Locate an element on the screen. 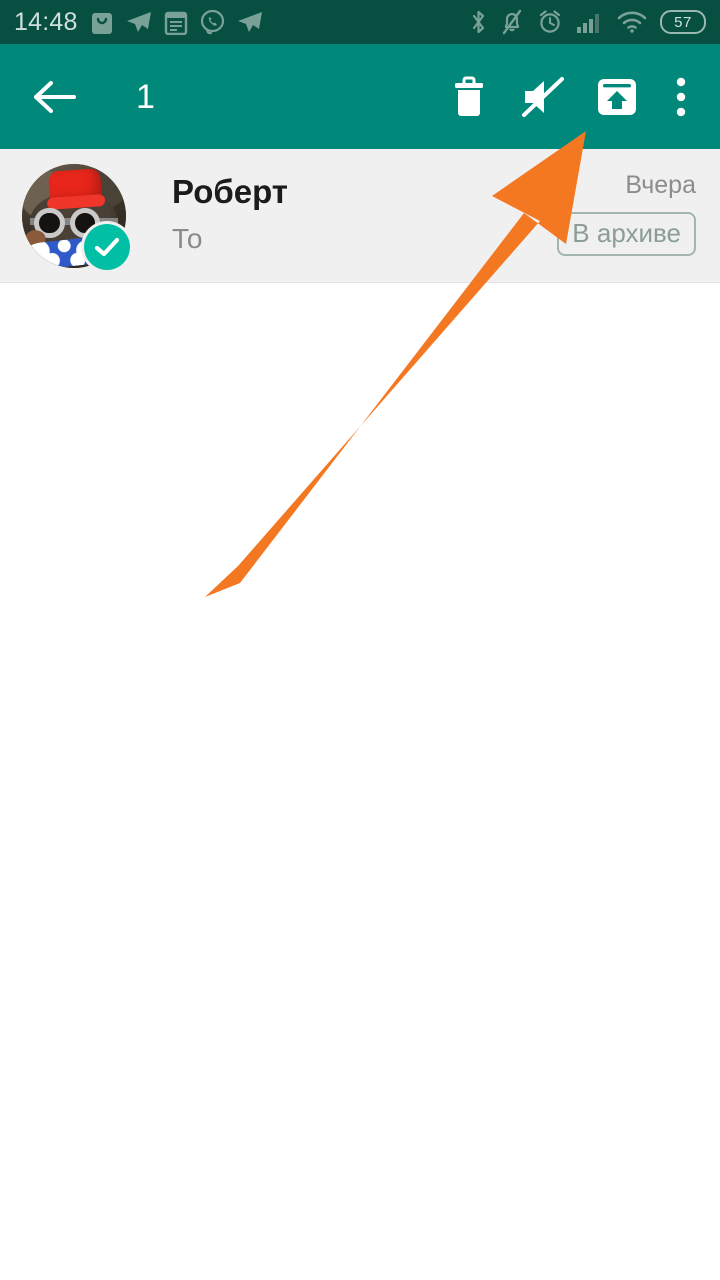 The image size is (720, 1280). chat-list-item: Роберт То Вчера В архиве is located at coordinates (360, 216).